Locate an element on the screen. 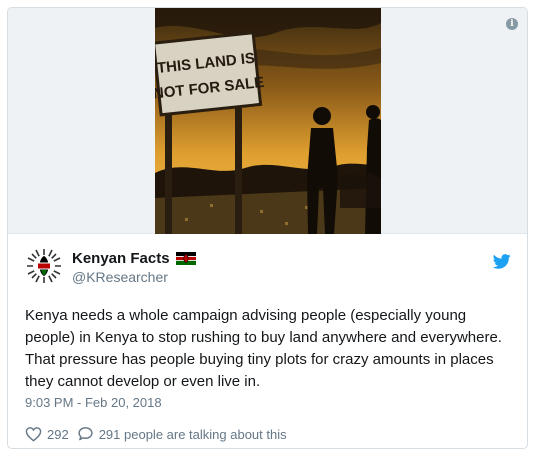 Image resolution: width=538 pixels, height=457 pixels. reply-button: 291 people are talking about this is located at coordinates (182, 434).